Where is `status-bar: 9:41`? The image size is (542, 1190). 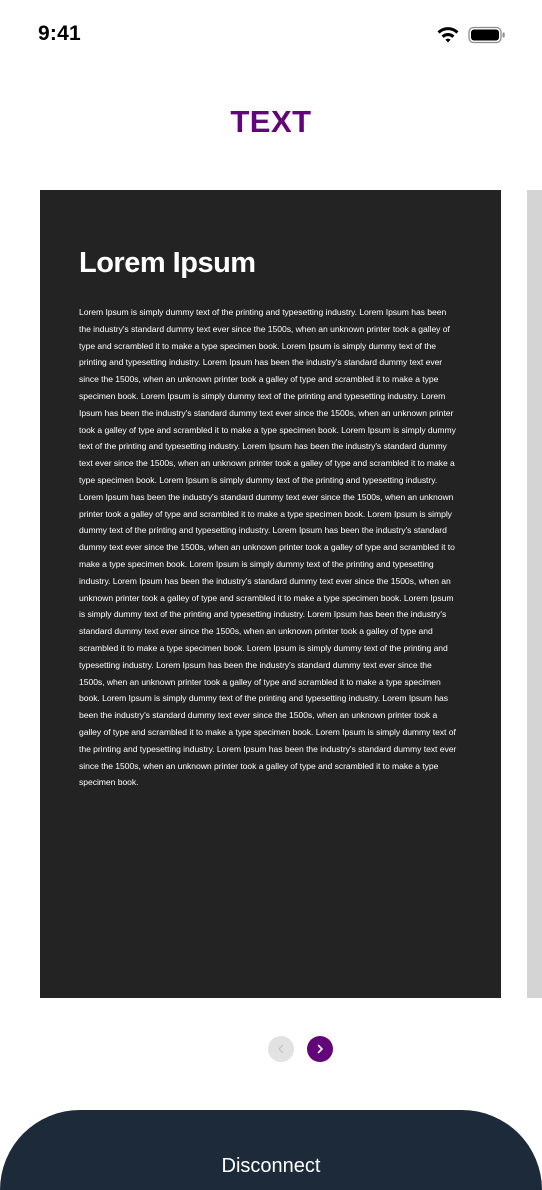
status-bar: 9:41 is located at coordinates (271, 35).